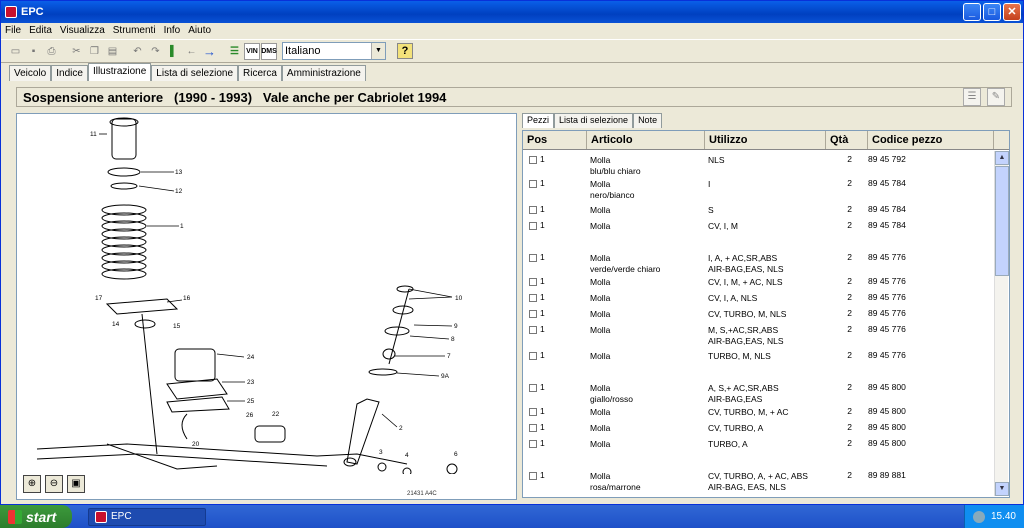 The height and width of the screenshot is (528, 1024). I want to click on table-row: 1 Molla CV, I, A, NLS 2 89 45 776, so click(758, 297).